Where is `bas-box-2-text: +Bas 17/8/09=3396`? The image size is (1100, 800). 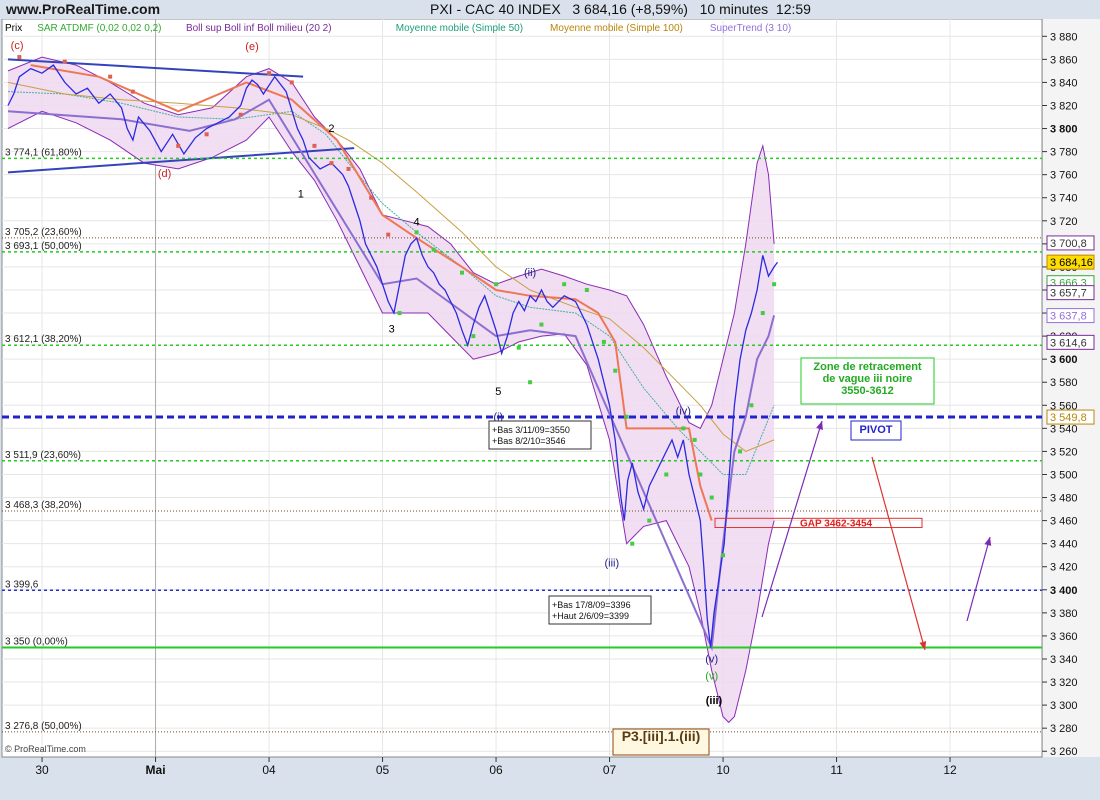 bas-box-2-text: +Bas 17/8/09=3396 is located at coordinates (591, 605).